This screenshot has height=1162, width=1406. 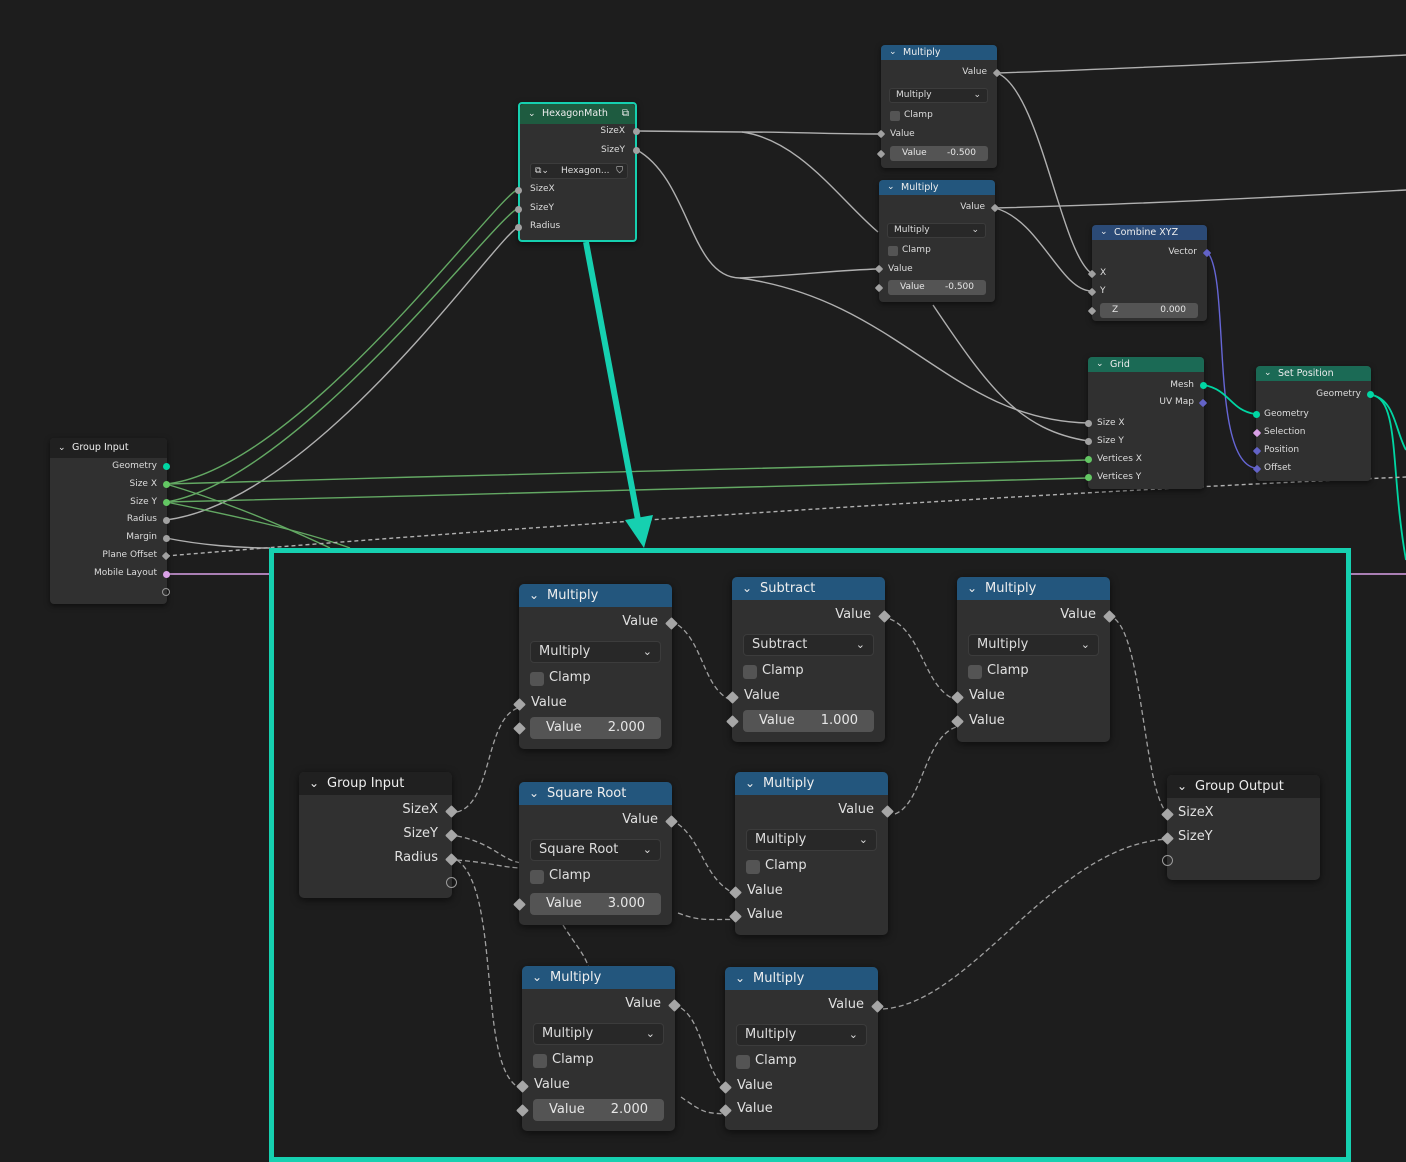 What do you see at coordinates (378, 835) in the screenshot?
I see `inset-node-group-input: ⌄ Group Input SizeX SizeY Radius` at bounding box center [378, 835].